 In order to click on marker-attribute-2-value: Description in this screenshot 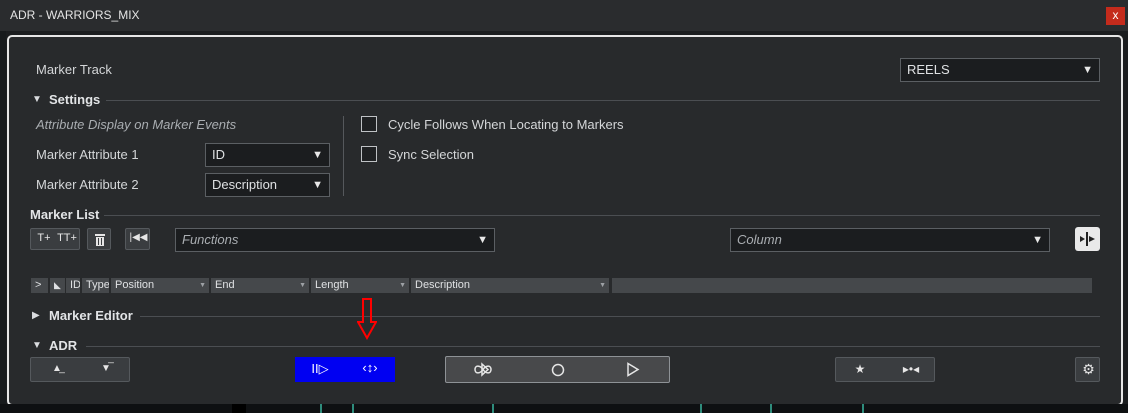, I will do `click(245, 184)`.